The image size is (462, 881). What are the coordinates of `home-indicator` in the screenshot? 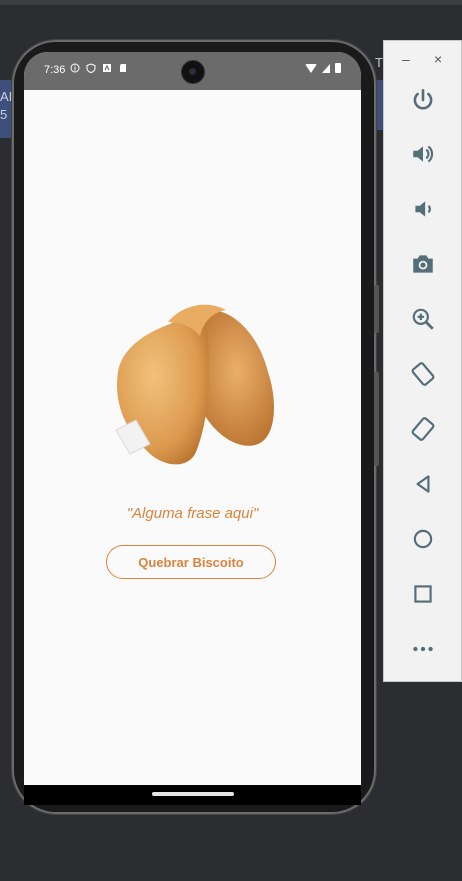 It's located at (193, 794).